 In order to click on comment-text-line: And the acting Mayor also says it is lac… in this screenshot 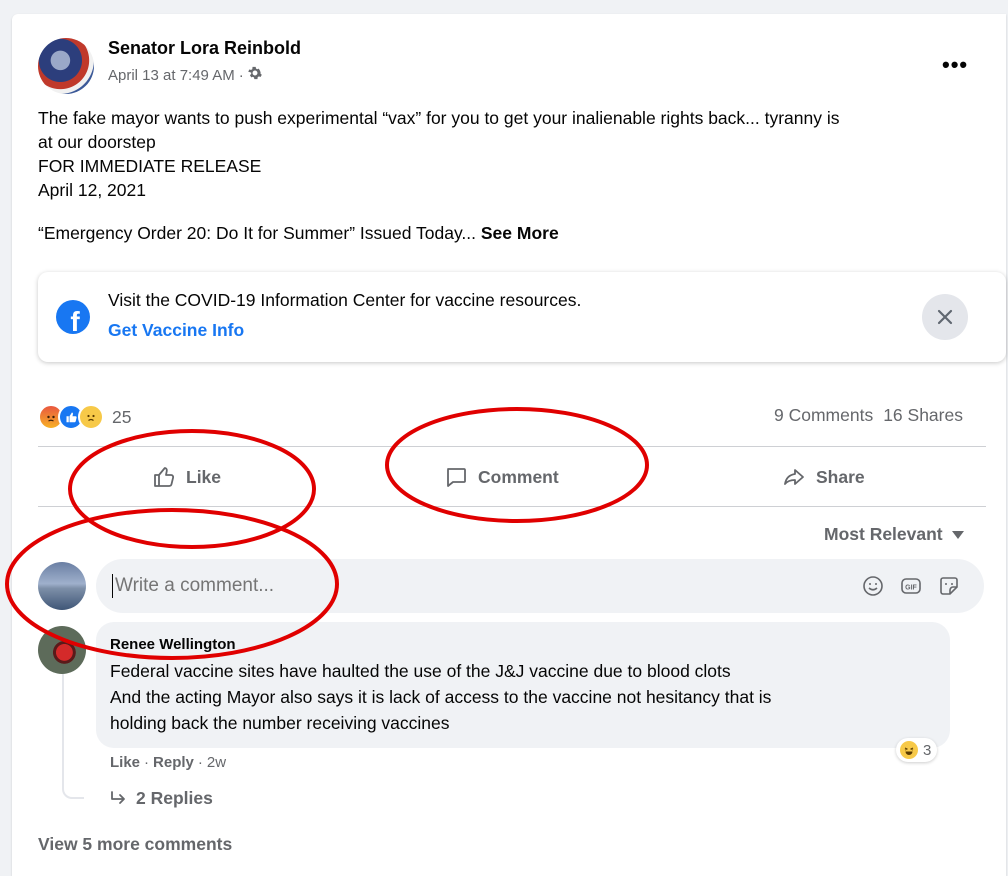, I will do `click(441, 697)`.